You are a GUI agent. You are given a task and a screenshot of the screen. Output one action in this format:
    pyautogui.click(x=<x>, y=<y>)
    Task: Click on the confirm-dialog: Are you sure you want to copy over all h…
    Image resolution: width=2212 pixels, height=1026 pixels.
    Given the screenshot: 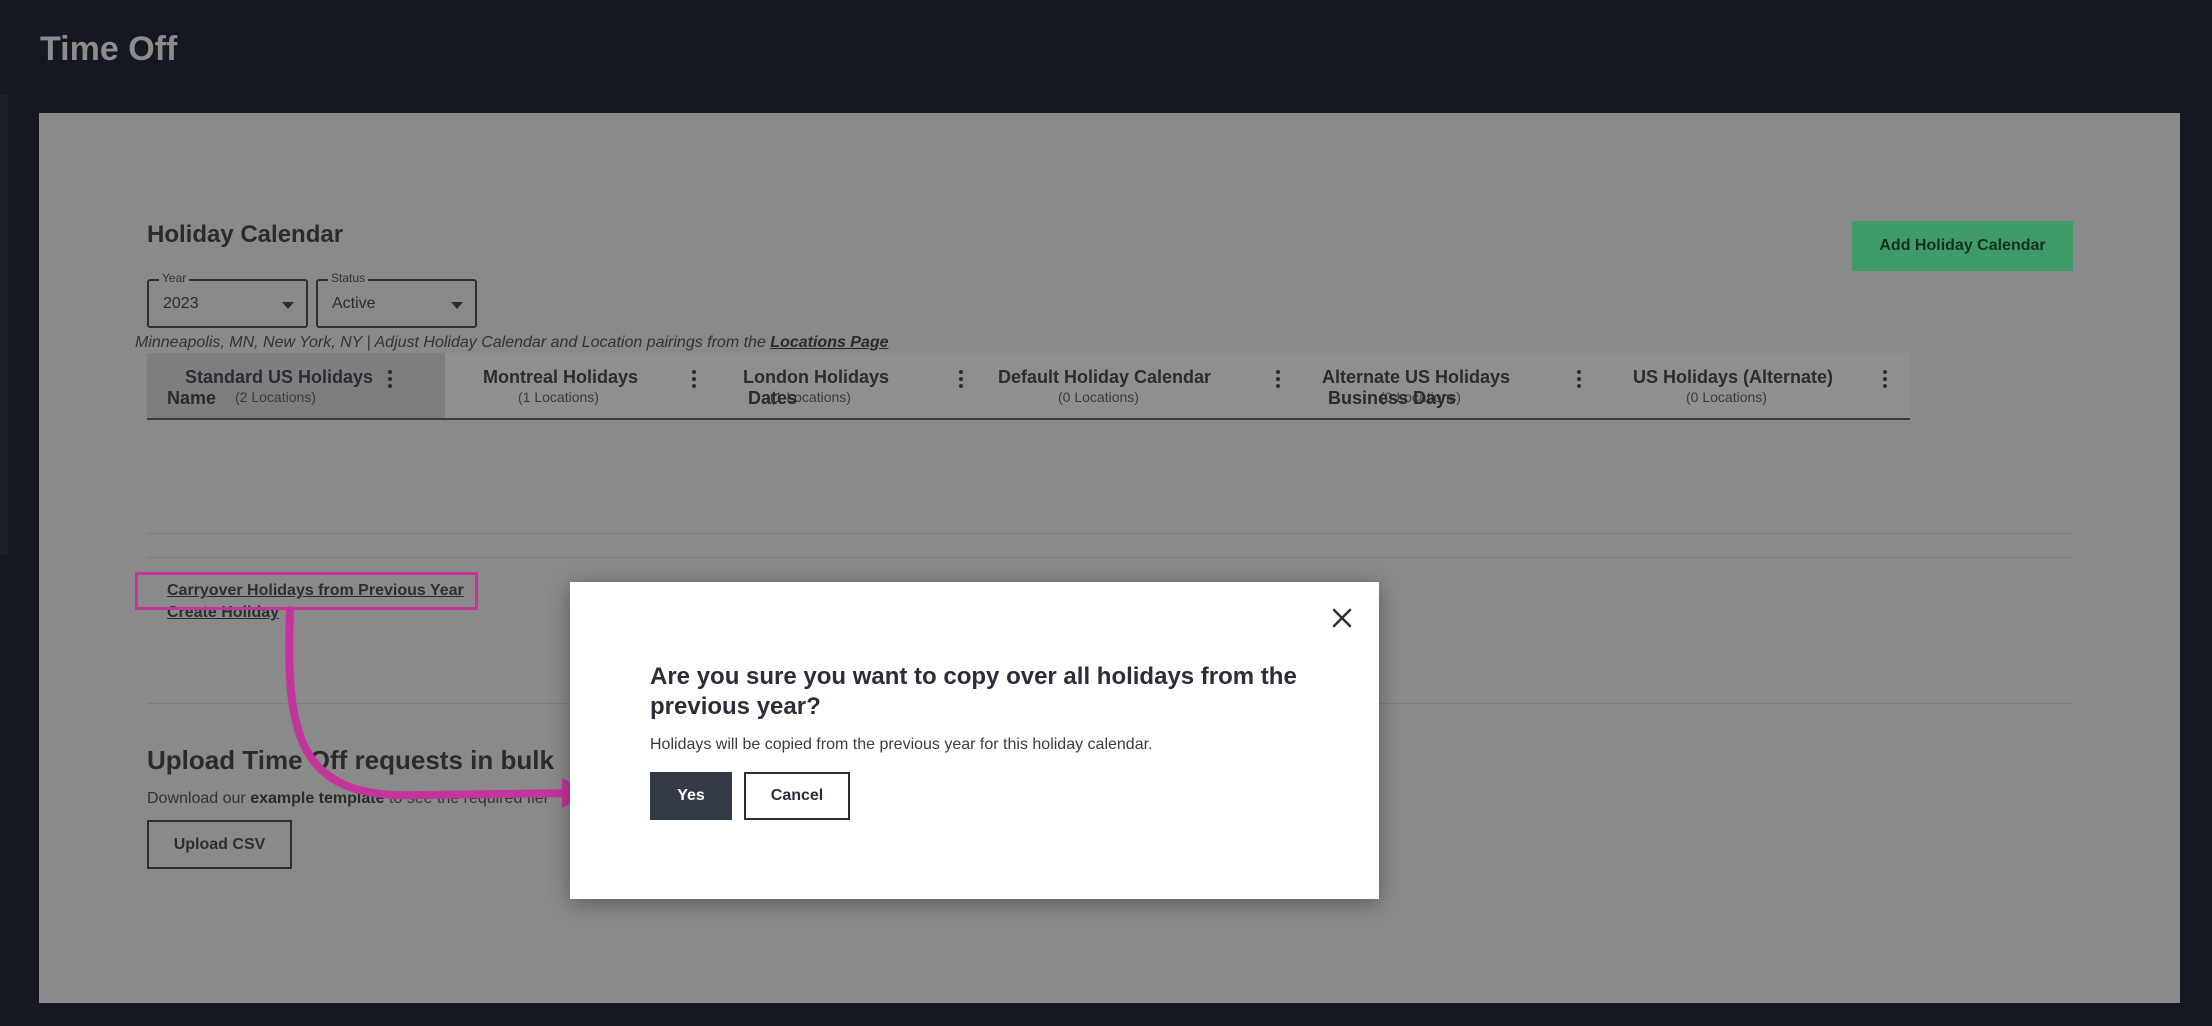 What is the action you would take?
    pyautogui.click(x=974, y=740)
    